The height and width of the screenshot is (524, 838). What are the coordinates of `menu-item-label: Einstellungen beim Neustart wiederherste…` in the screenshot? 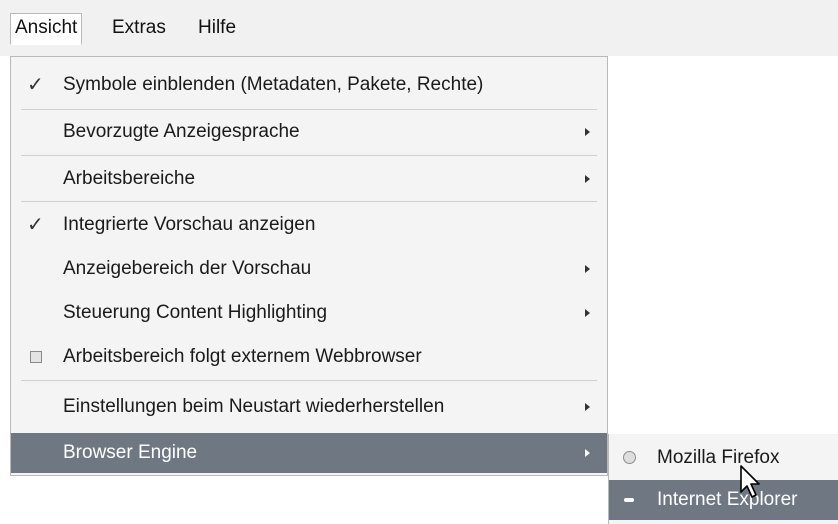 It's located at (254, 406).